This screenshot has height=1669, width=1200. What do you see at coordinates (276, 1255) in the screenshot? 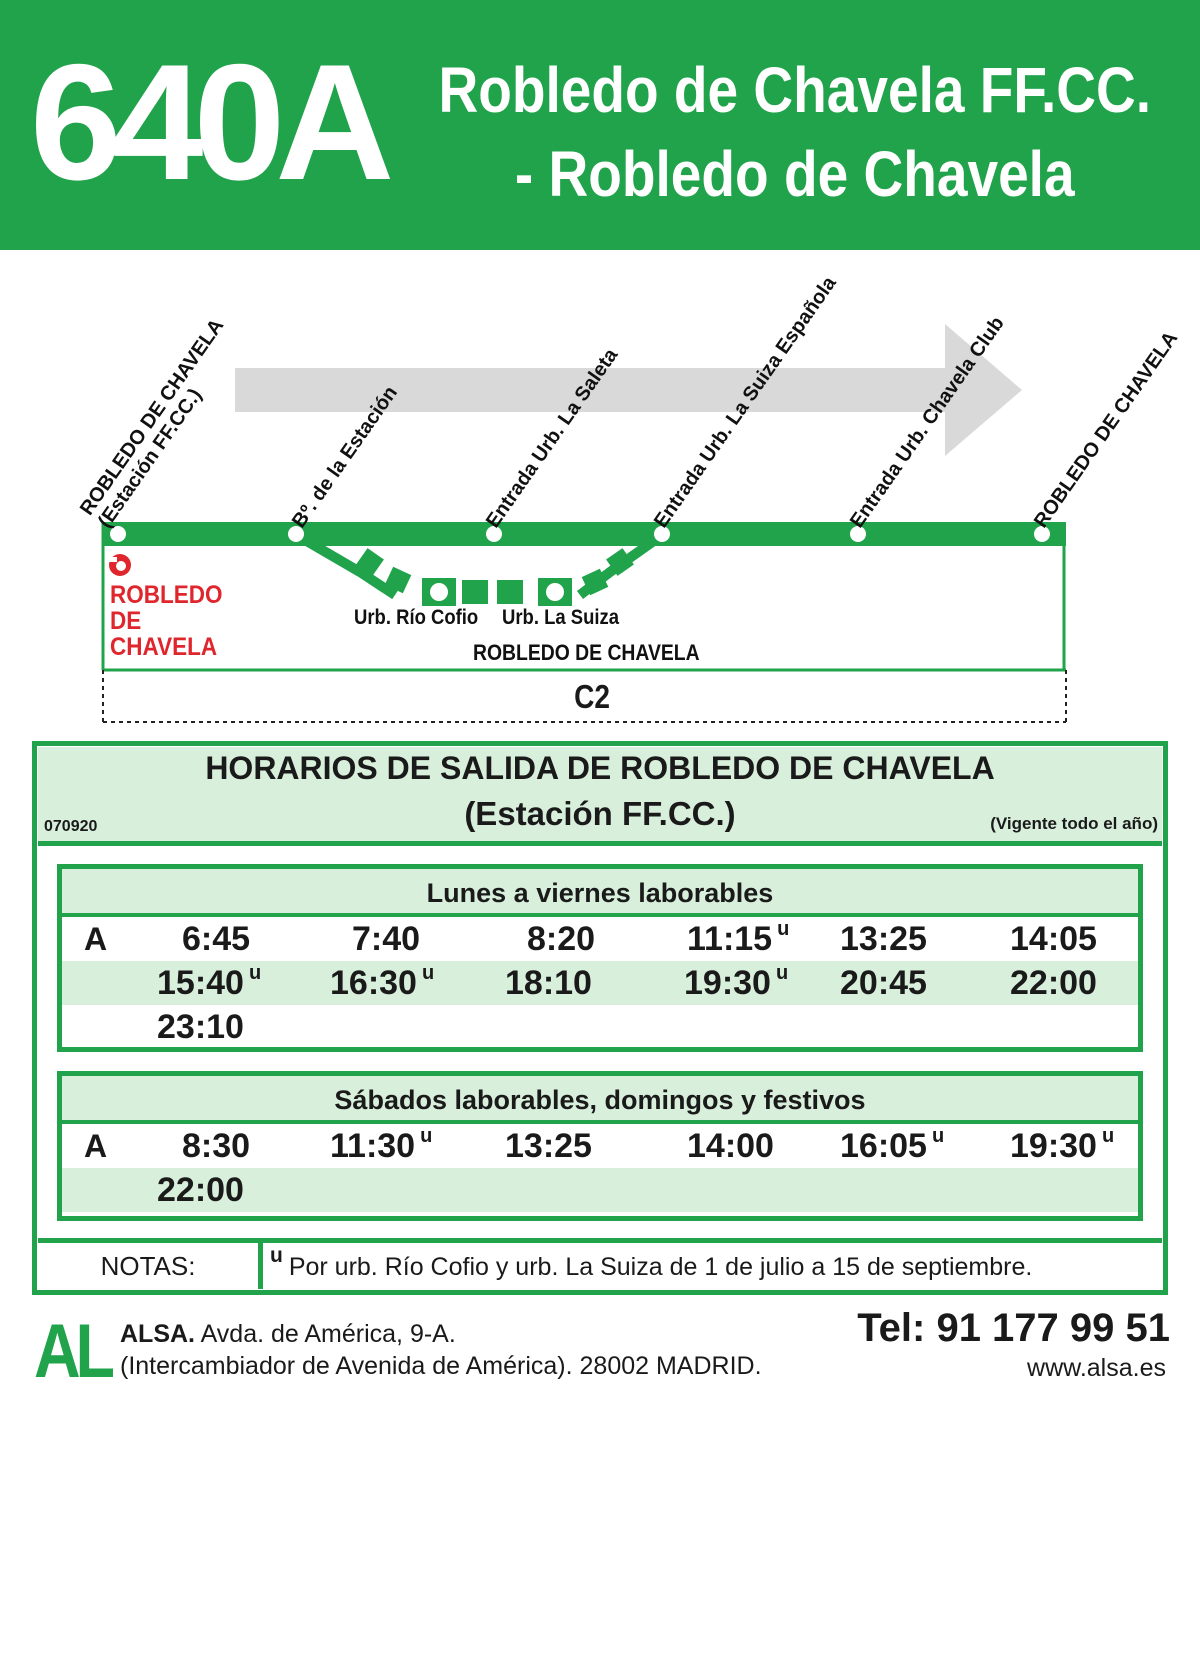
I see `note-mark: u` at bounding box center [276, 1255].